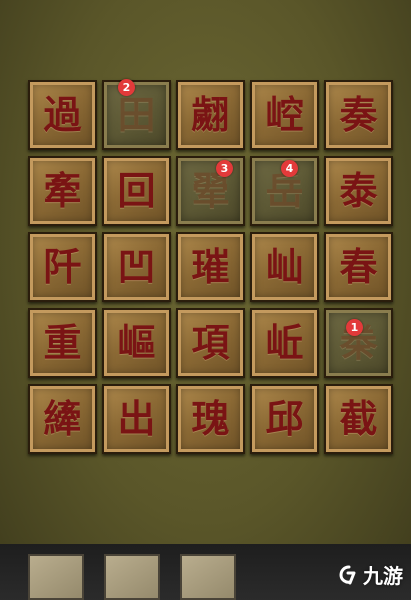  I want to click on tile-char: 翽, so click(210, 114).